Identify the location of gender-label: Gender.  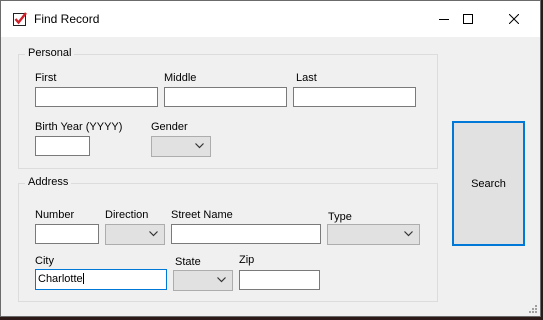
(169, 127).